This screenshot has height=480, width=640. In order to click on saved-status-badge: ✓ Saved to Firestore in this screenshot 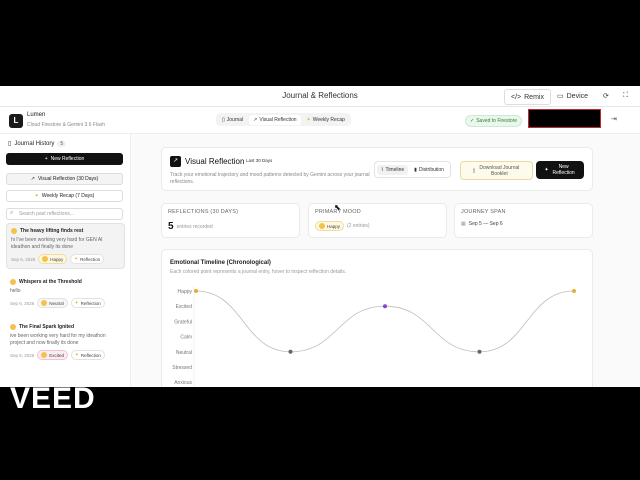, I will do `click(494, 121)`.